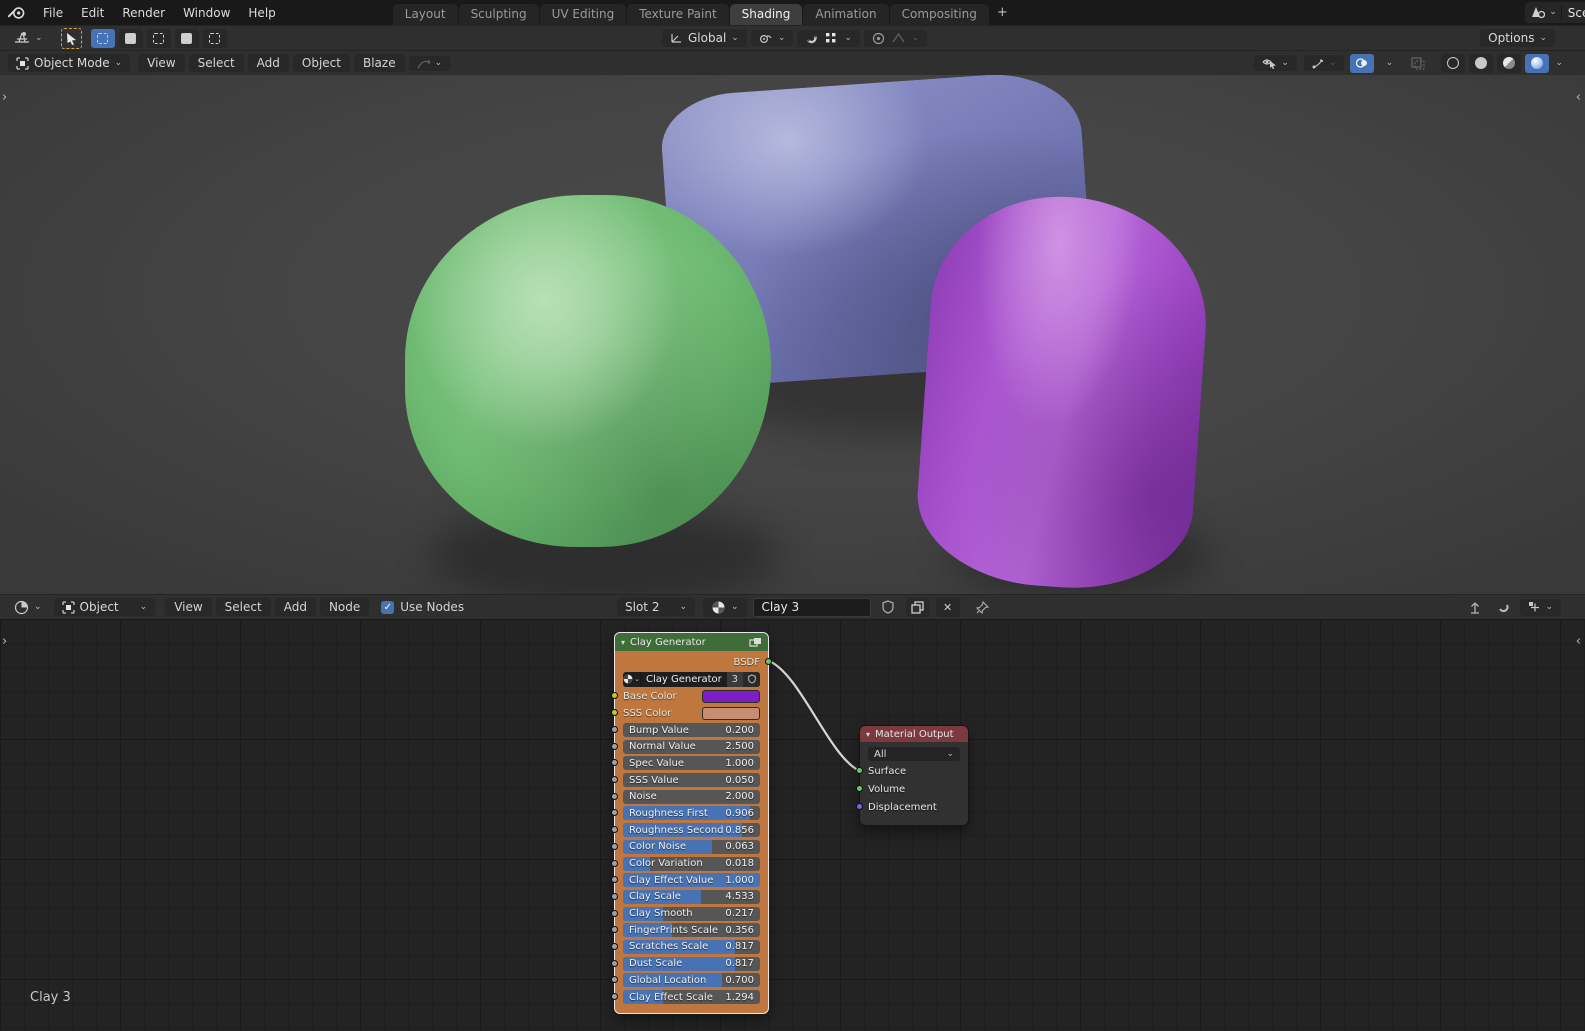 This screenshot has height=1031, width=1585. What do you see at coordinates (583, 14) in the screenshot?
I see `workspace-tab: UV Editing` at bounding box center [583, 14].